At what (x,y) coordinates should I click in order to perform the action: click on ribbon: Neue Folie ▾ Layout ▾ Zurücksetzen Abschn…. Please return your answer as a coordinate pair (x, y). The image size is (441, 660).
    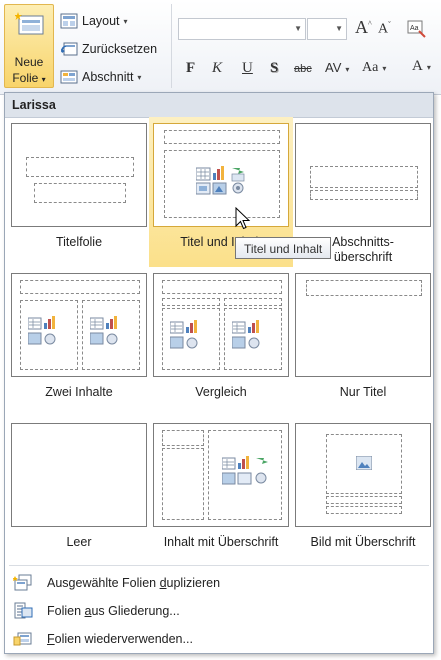
    Looking at the image, I should click on (220, 47).